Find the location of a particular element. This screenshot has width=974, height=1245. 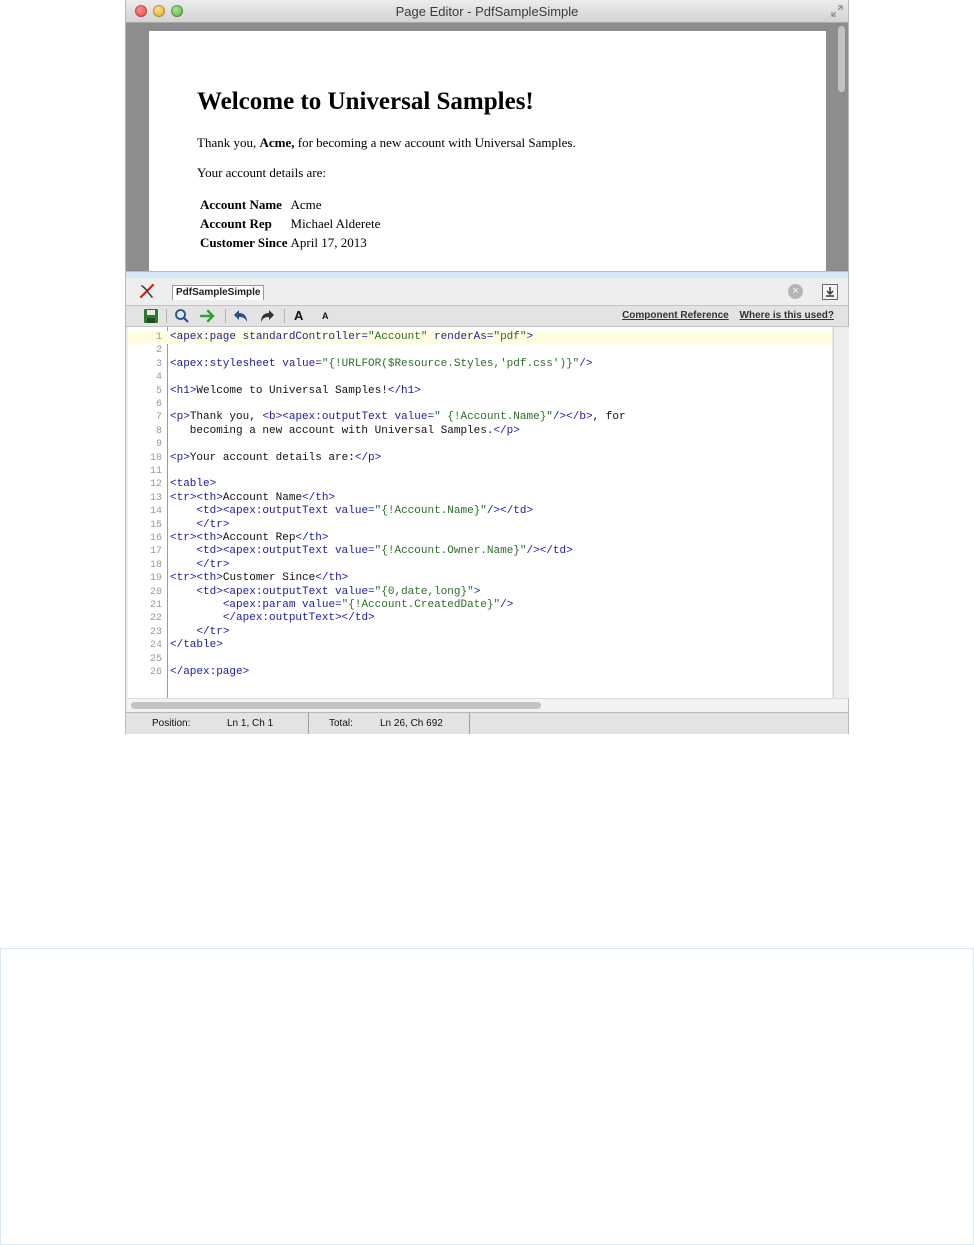

where-used-link: Where is this used? is located at coordinates (787, 315).